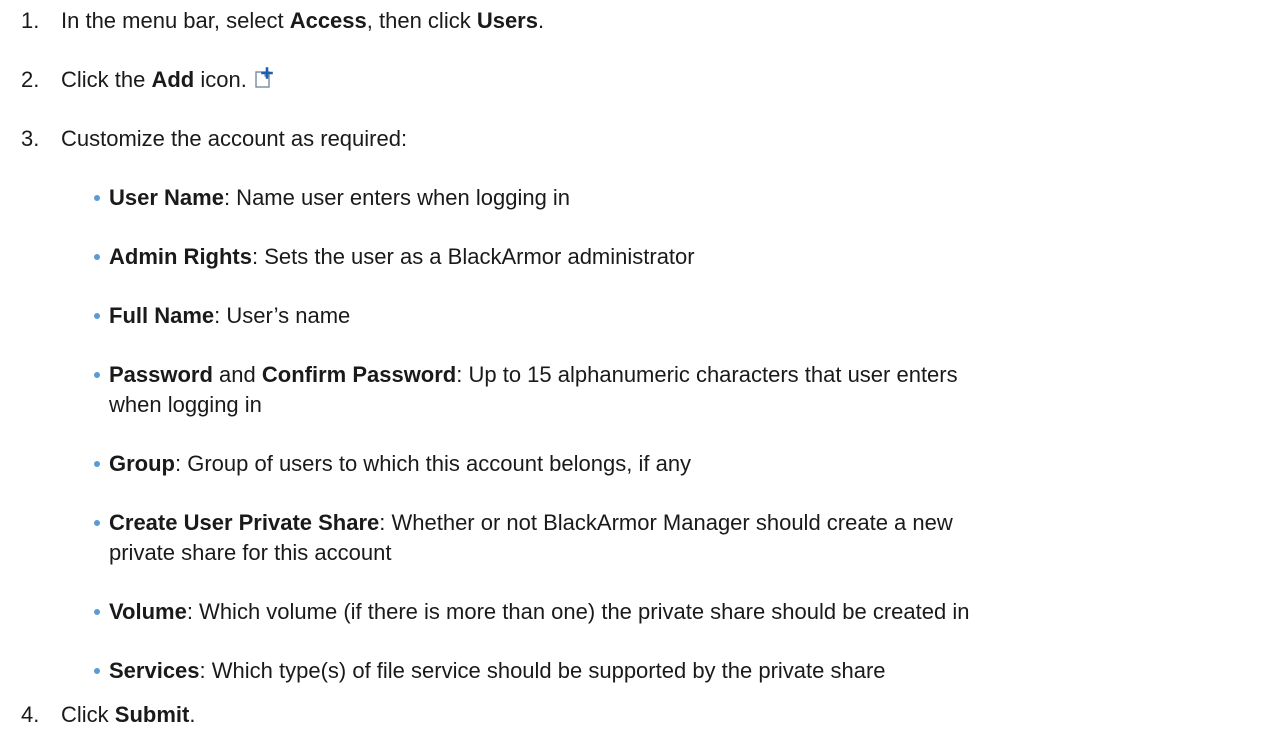  Describe the element at coordinates (30, 714) in the screenshot. I see `step-number: 4.` at that location.